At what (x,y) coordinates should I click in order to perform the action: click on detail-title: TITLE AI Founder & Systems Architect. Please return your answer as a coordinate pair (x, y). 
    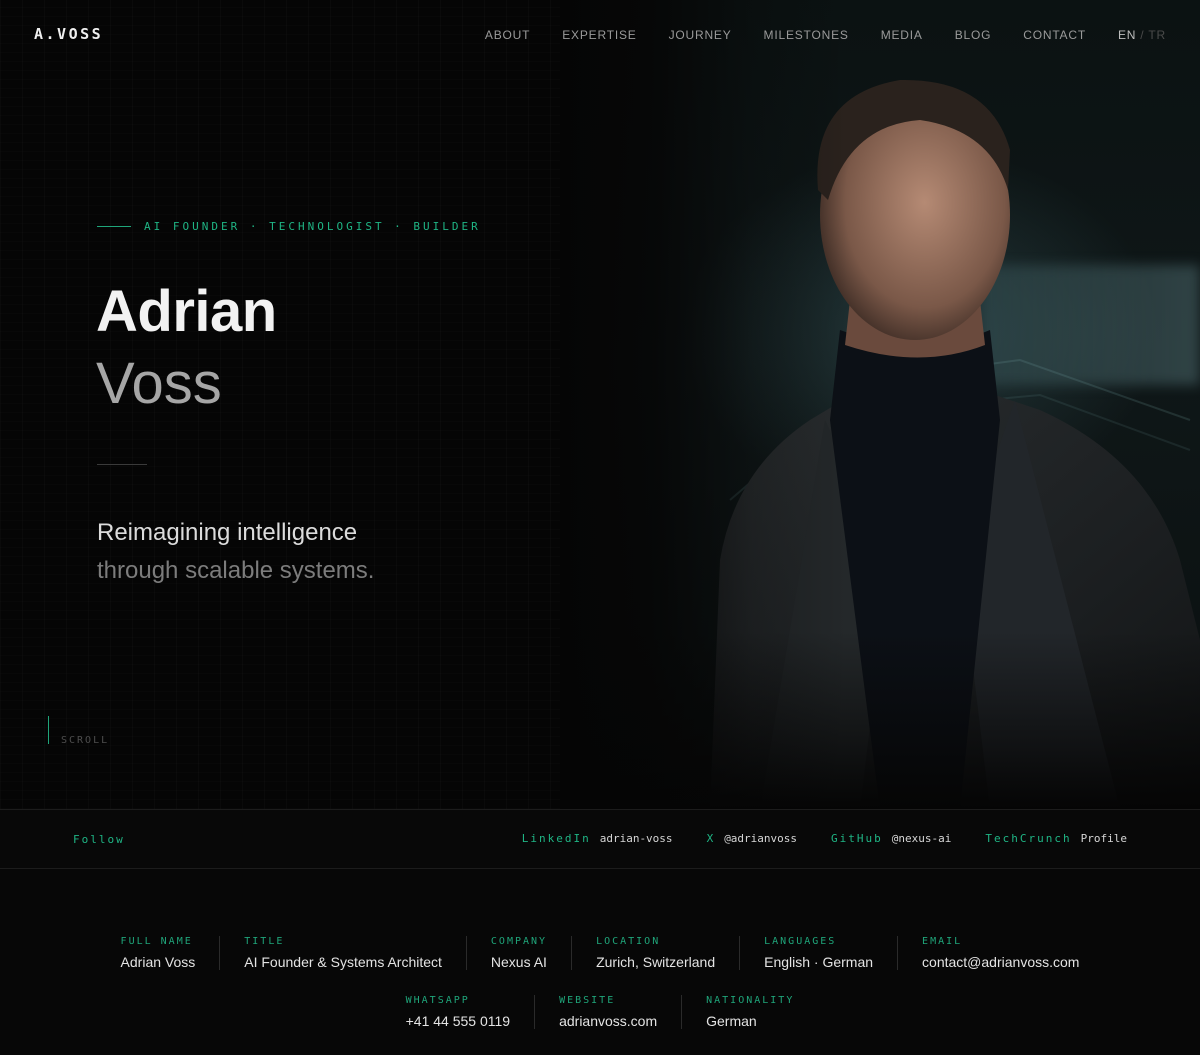
    Looking at the image, I should click on (342, 953).